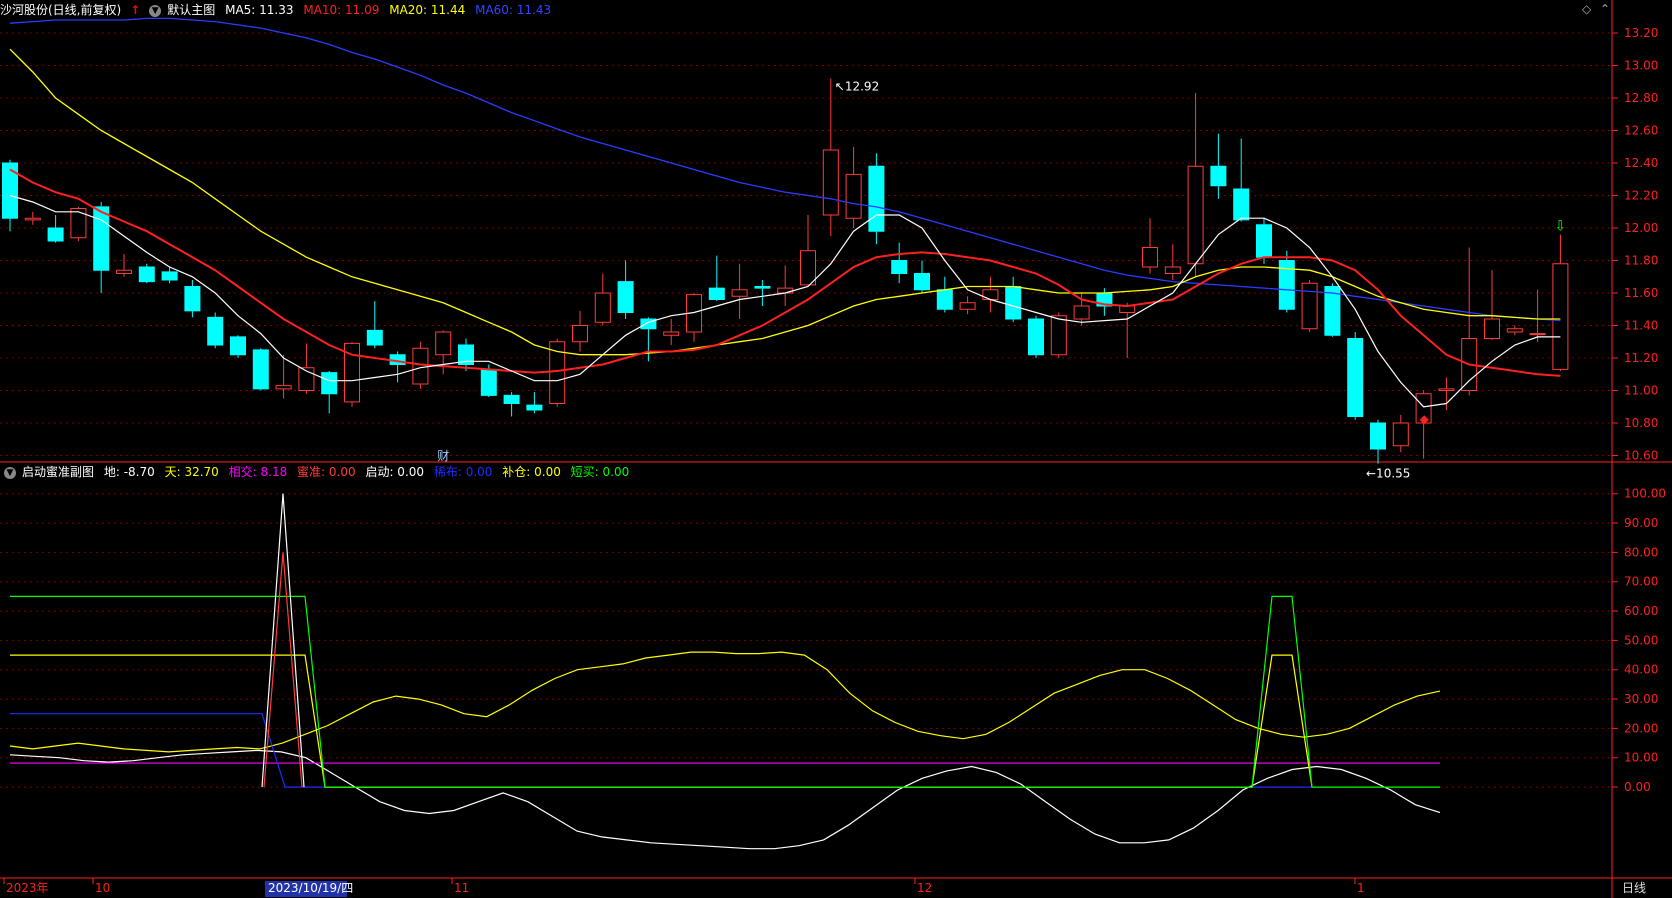  I want to click on xibu-value: 稀布: 0.00, so click(463, 472).